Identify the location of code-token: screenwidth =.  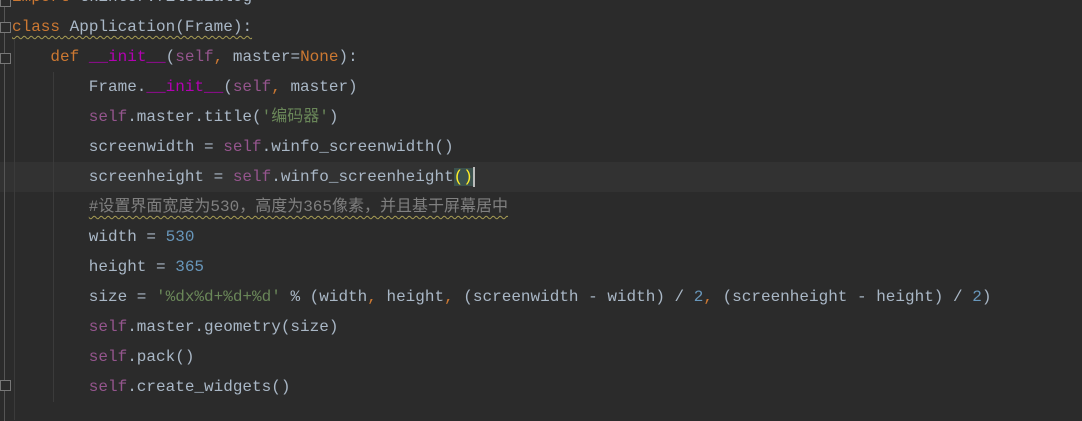
(156, 147).